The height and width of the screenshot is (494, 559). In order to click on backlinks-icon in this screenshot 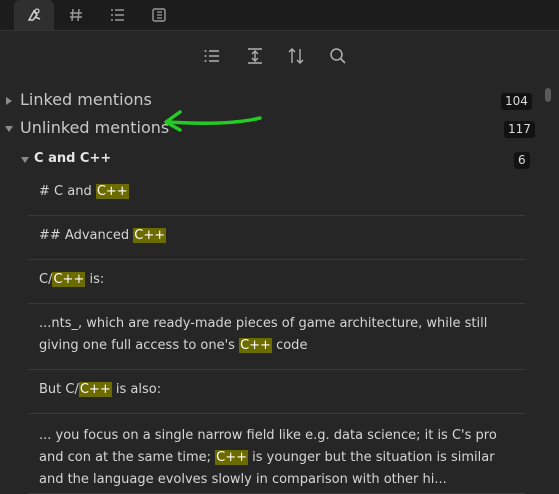, I will do `click(34, 14)`.